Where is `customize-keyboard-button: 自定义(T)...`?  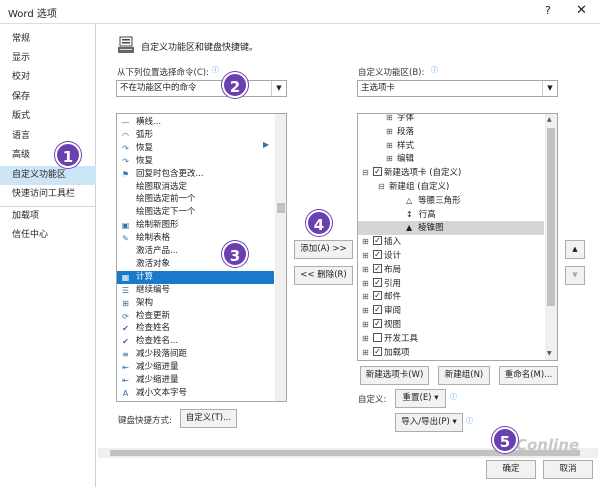 customize-keyboard-button: 自定义(T)... is located at coordinates (208, 418).